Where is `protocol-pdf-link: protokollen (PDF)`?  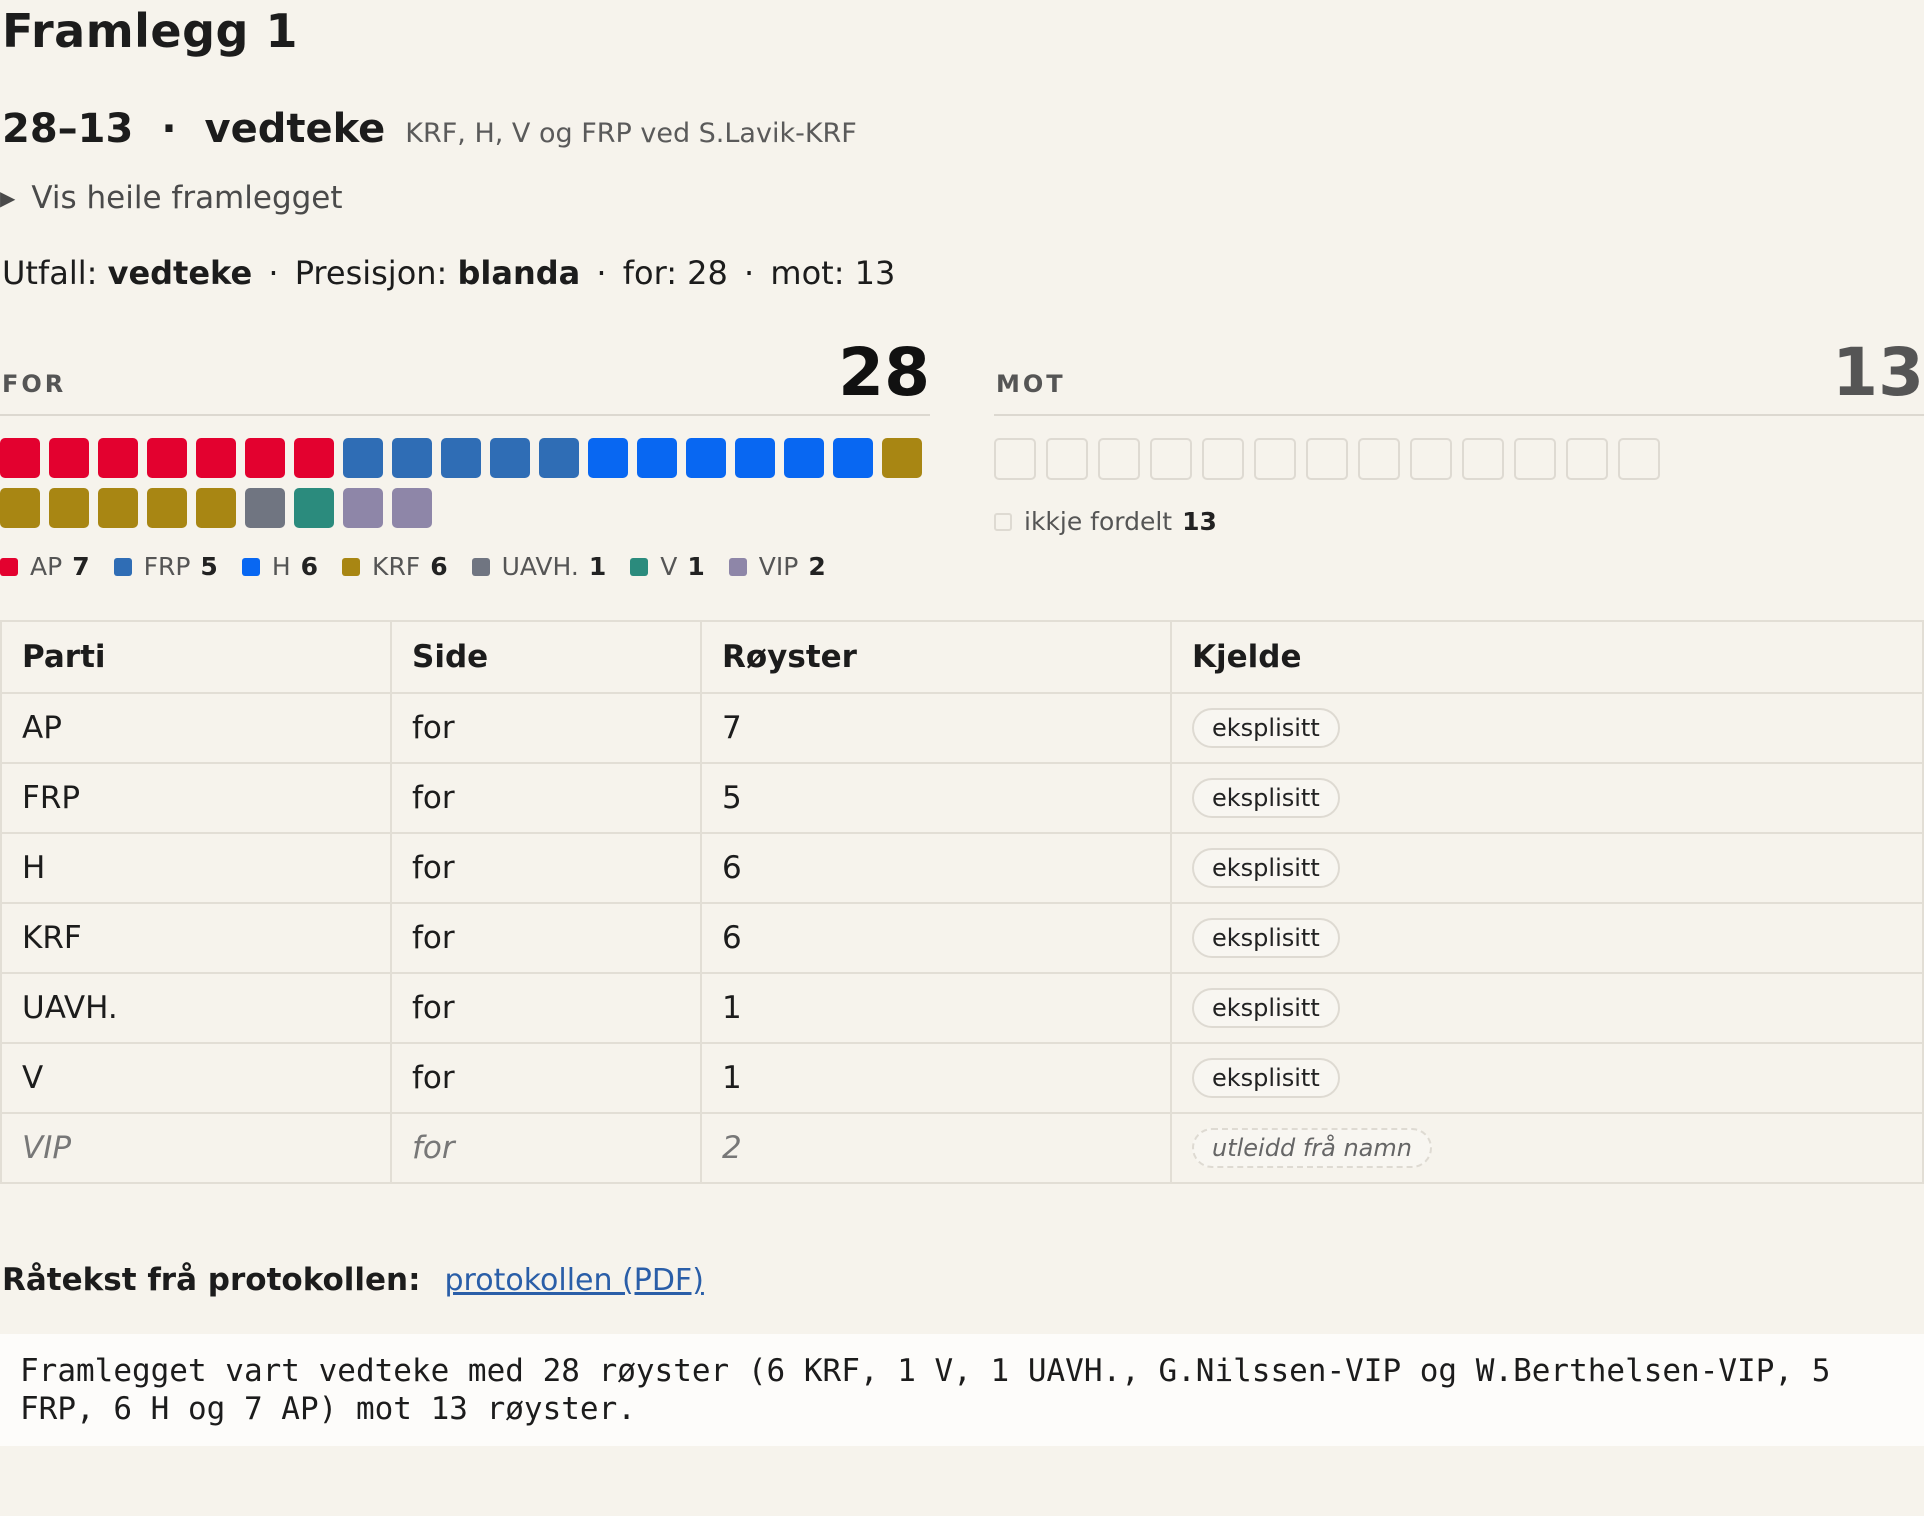
protocol-pdf-link: protokollen (PDF) is located at coordinates (574, 1280).